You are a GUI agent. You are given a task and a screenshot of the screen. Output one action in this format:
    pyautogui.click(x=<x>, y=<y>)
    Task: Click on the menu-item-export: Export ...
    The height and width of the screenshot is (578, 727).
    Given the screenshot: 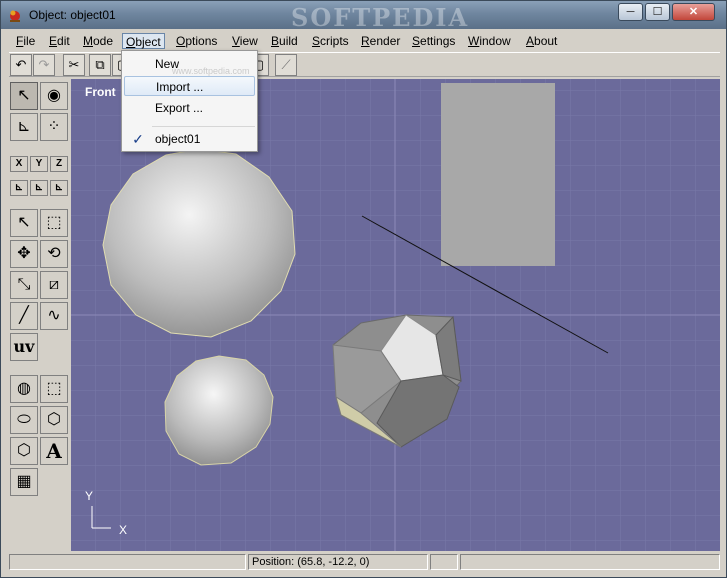 What is the action you would take?
    pyautogui.click(x=189, y=108)
    